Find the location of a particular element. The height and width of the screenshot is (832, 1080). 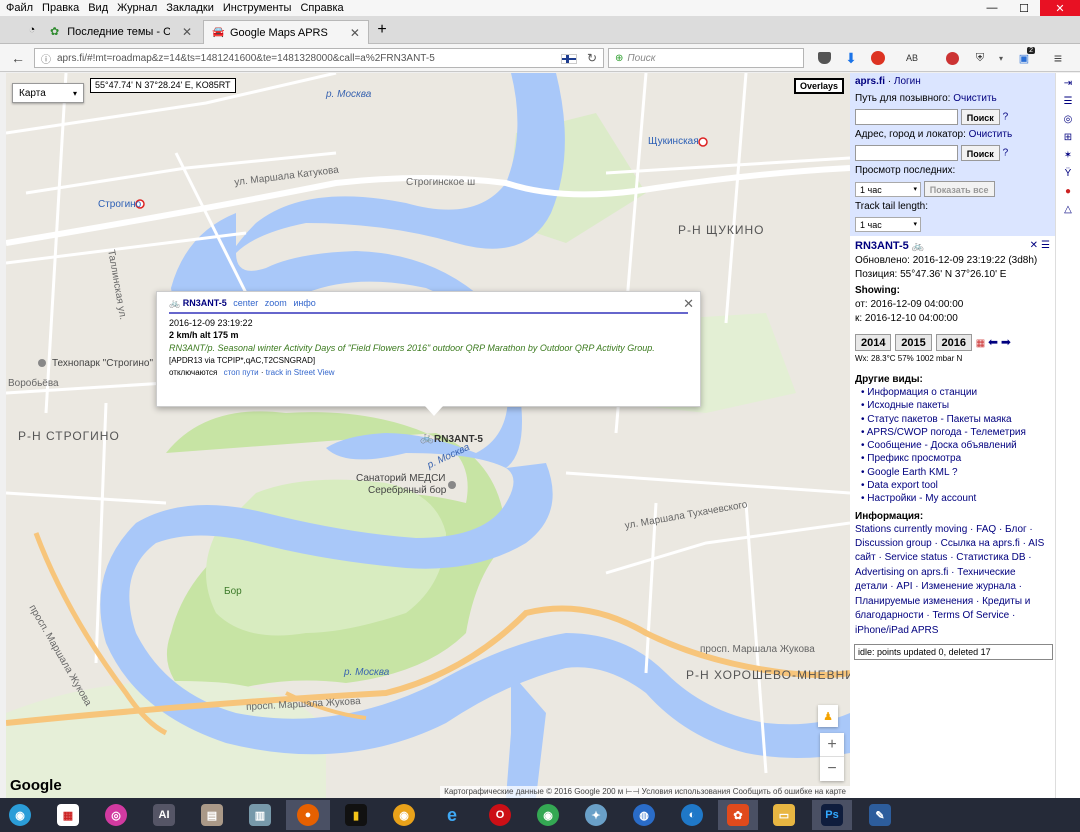

arrow-right-icon: ➡ is located at coordinates (1006, 342).